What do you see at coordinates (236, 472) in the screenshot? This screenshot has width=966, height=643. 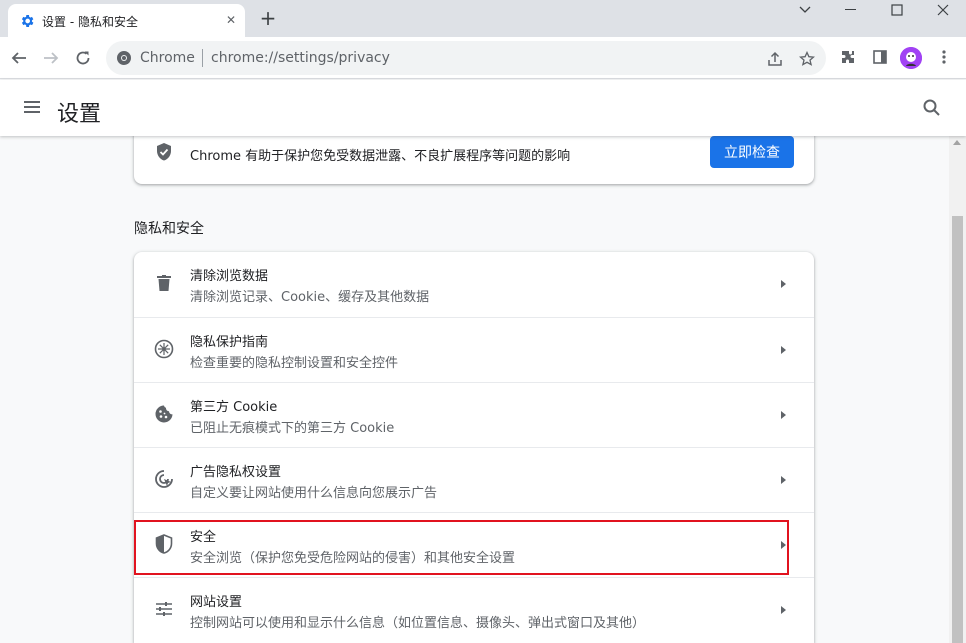 I see `list-item-title: 广告隐私权设置` at bounding box center [236, 472].